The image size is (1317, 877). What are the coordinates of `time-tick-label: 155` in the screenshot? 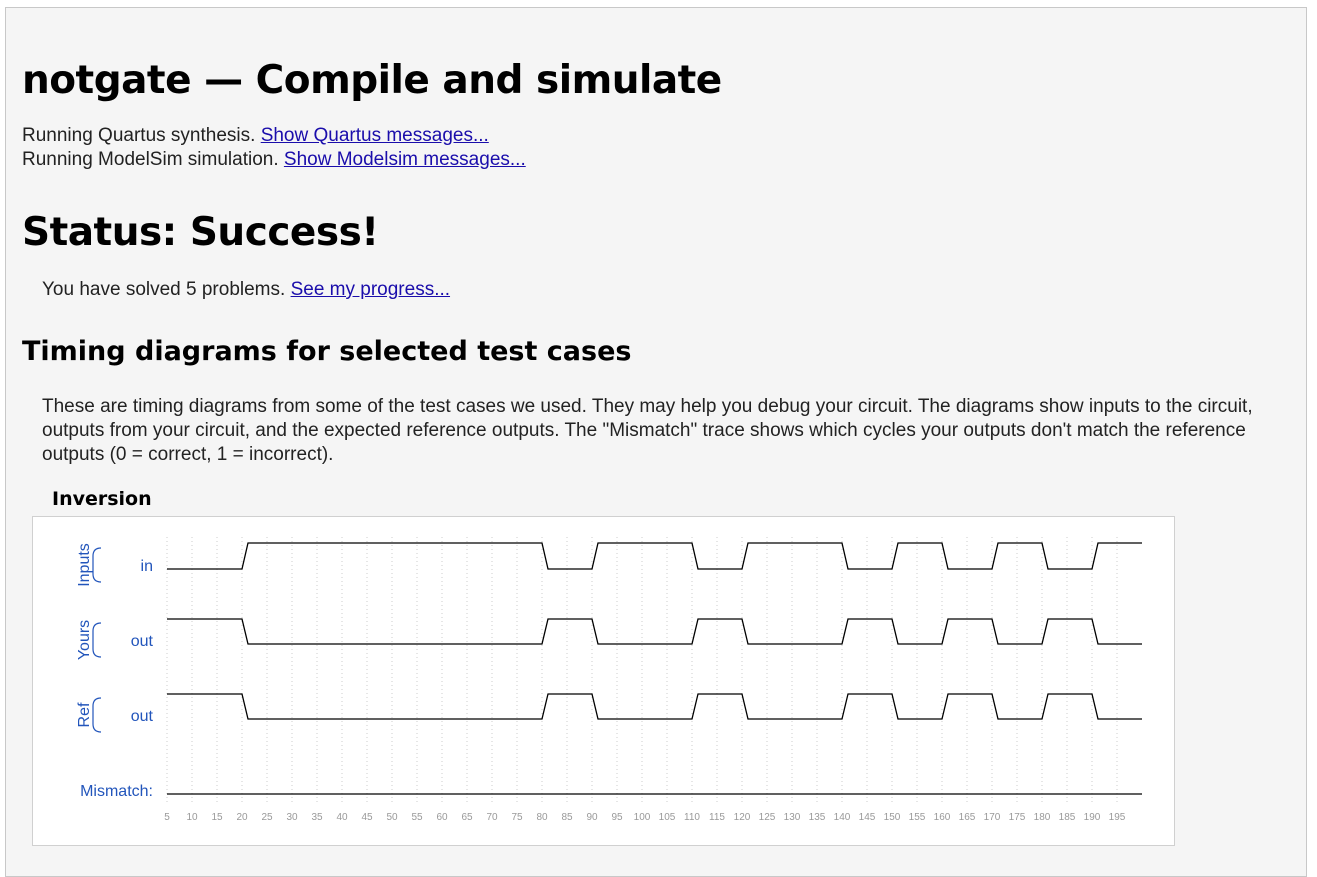 It's located at (917, 817).